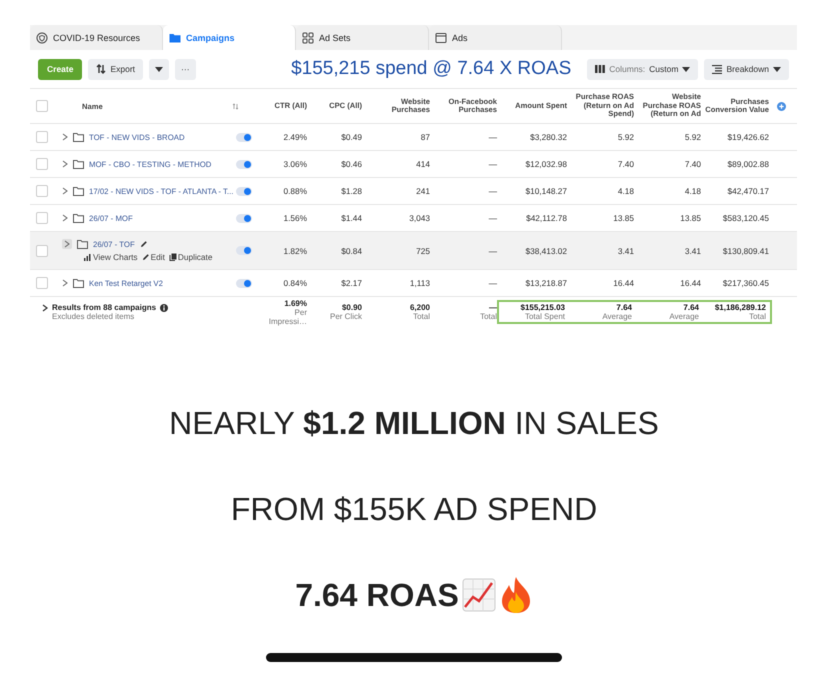 The height and width of the screenshot is (678, 828). I want to click on table-cell-text: $1.44, so click(351, 218).